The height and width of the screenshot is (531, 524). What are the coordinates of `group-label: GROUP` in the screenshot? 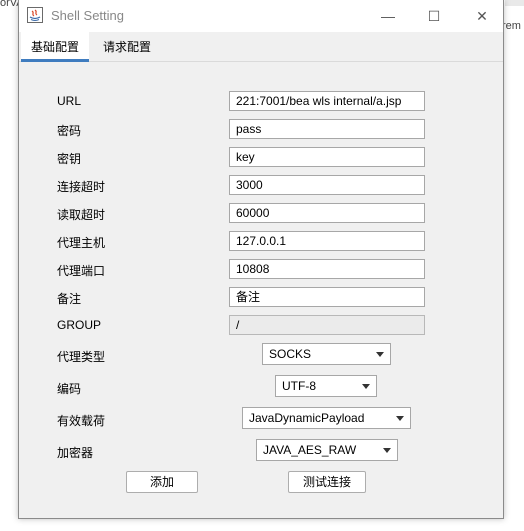 It's located at (79, 325).